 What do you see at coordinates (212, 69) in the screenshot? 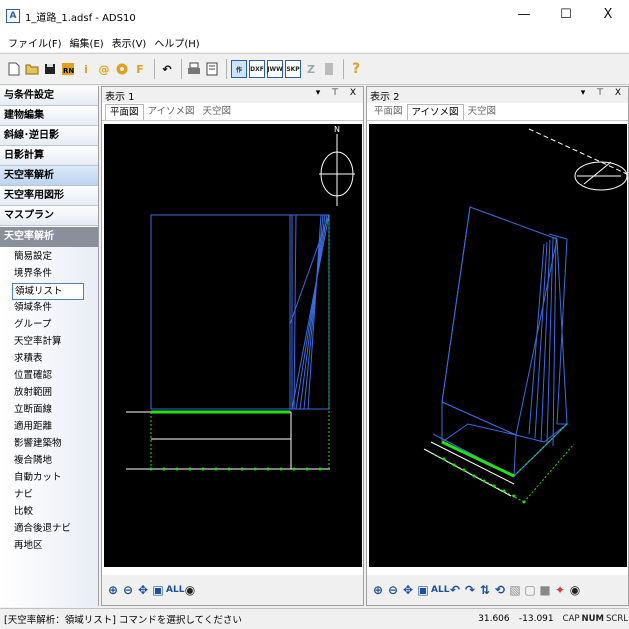
I see `document-icon` at bounding box center [212, 69].